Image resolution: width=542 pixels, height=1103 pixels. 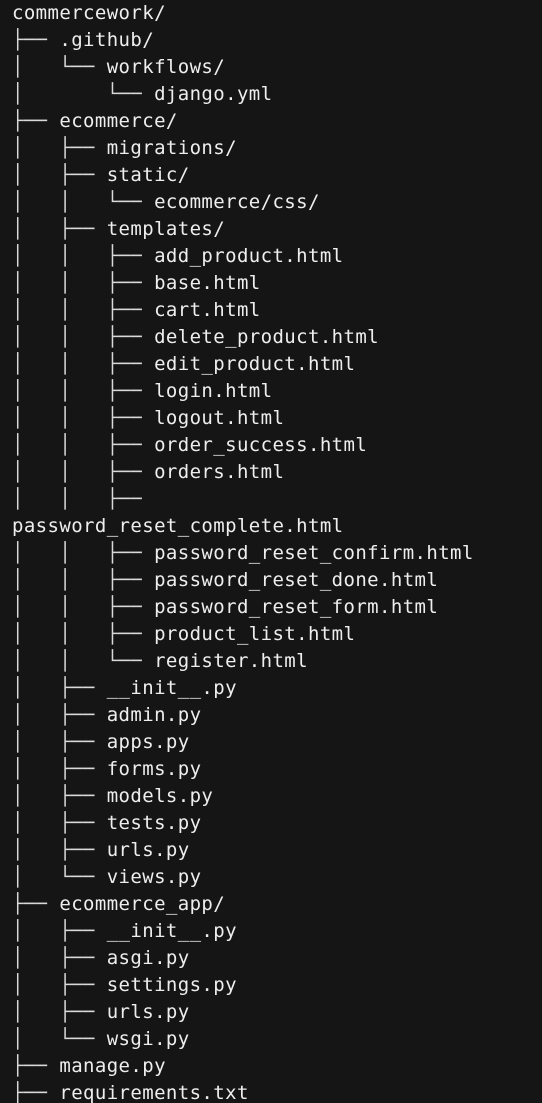 I want to click on tree-line: ├── ecommerce_app/, so click(x=118, y=904).